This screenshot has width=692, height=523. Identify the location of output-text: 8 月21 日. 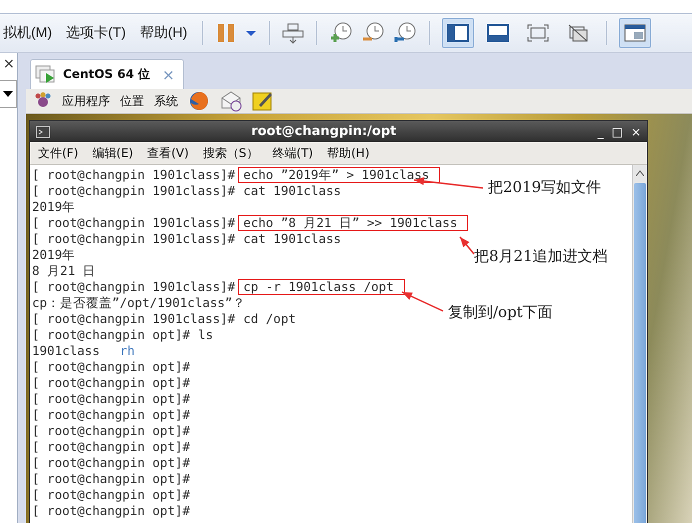
(64, 271).